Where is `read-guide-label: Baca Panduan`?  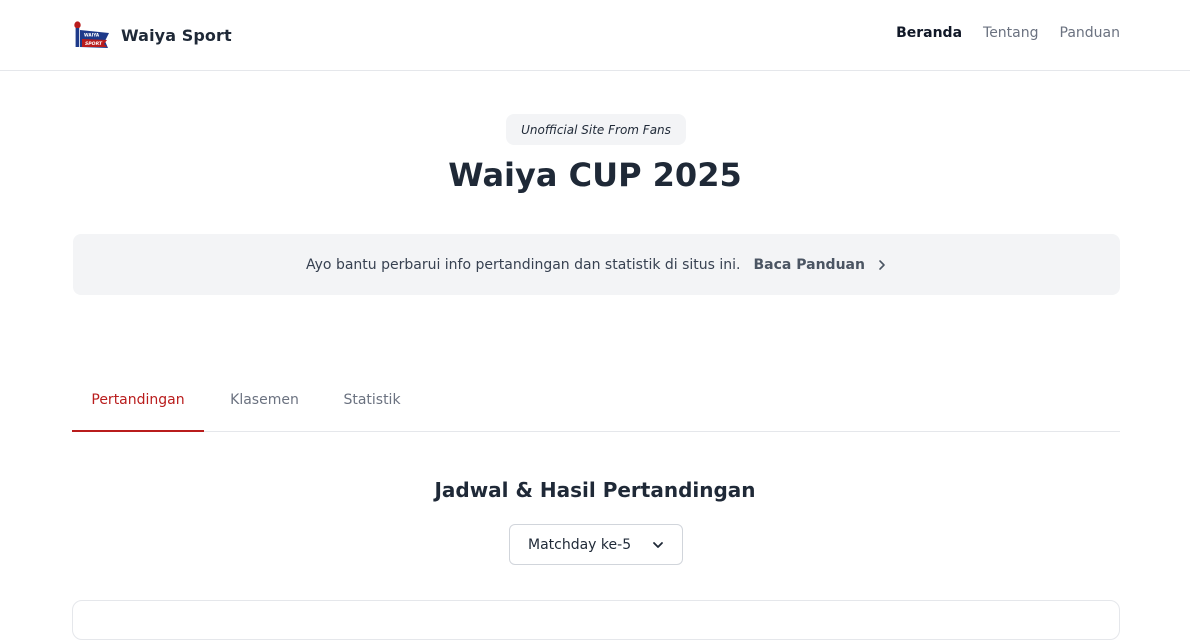 read-guide-label: Baca Panduan is located at coordinates (809, 264).